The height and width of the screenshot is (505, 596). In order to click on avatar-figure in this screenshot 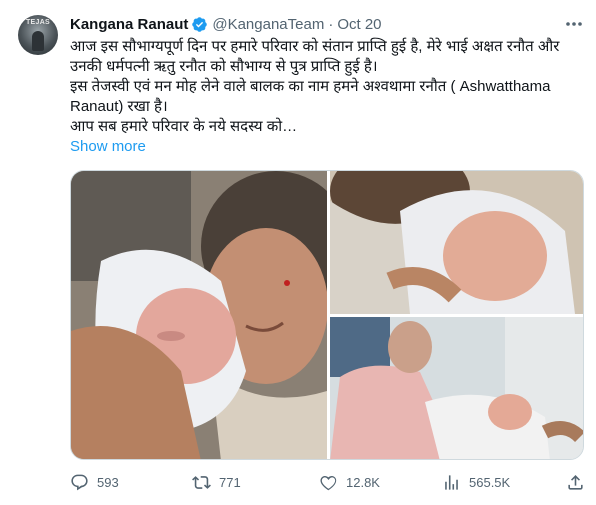, I will do `click(38, 41)`.